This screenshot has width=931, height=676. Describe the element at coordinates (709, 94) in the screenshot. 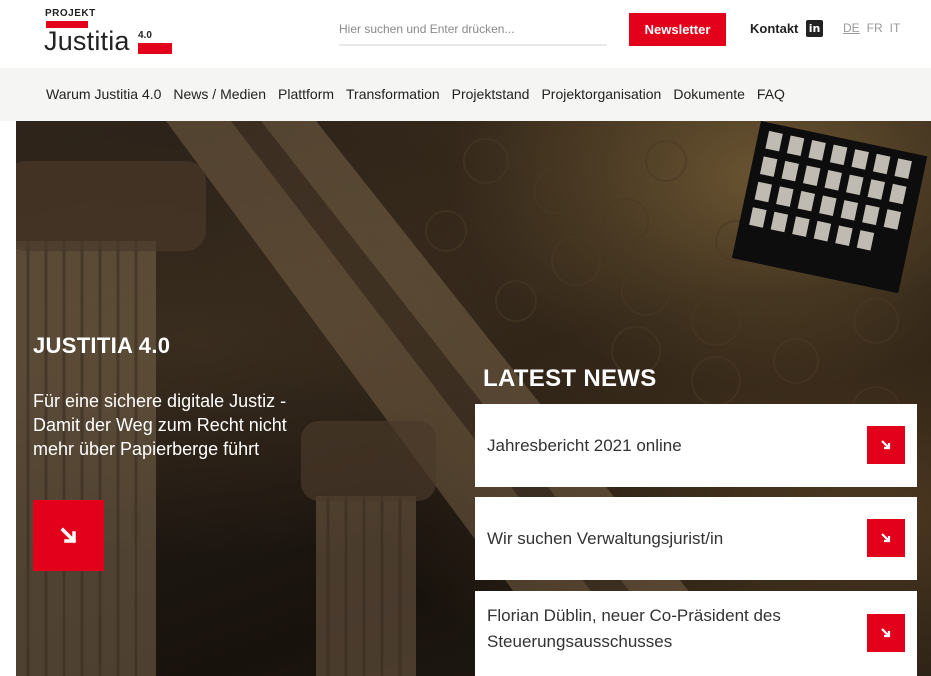

I see `nav-item-dokumente: Dokumente` at that location.